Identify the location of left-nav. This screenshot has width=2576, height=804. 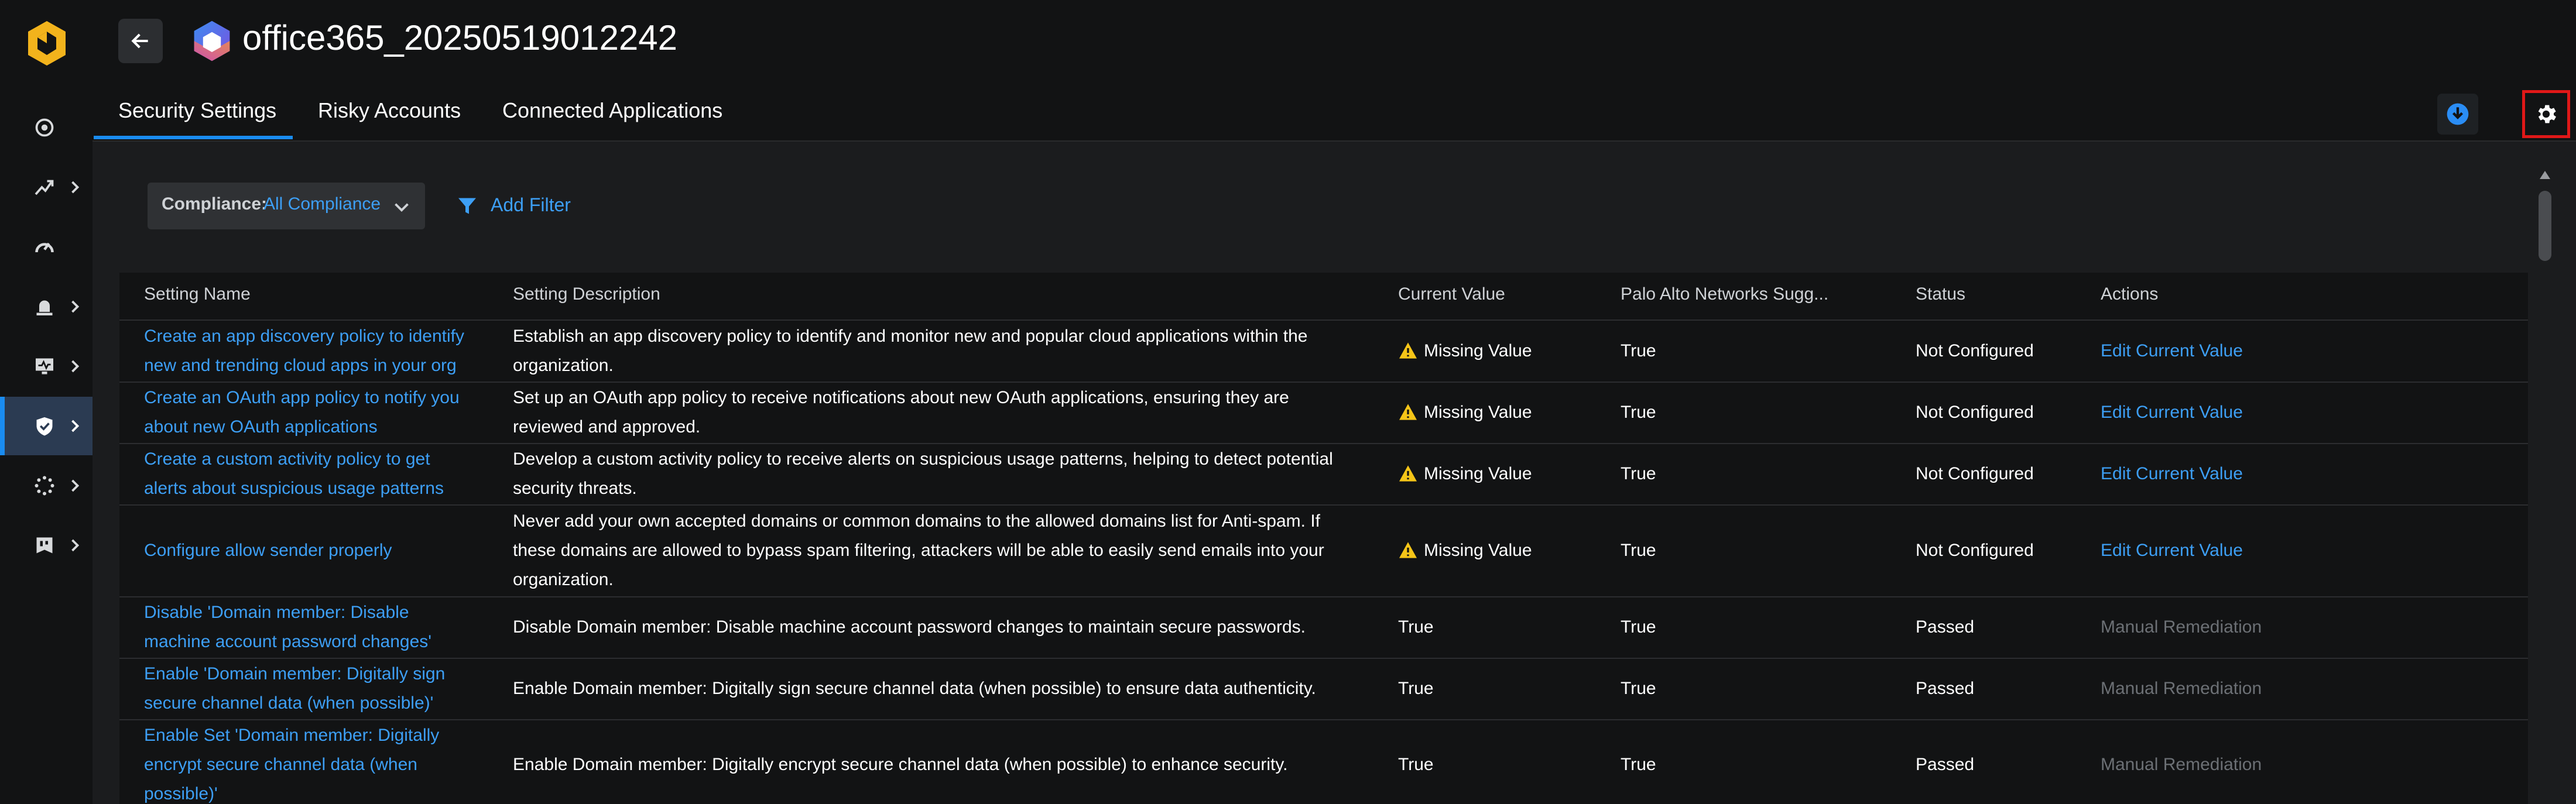
(46, 402).